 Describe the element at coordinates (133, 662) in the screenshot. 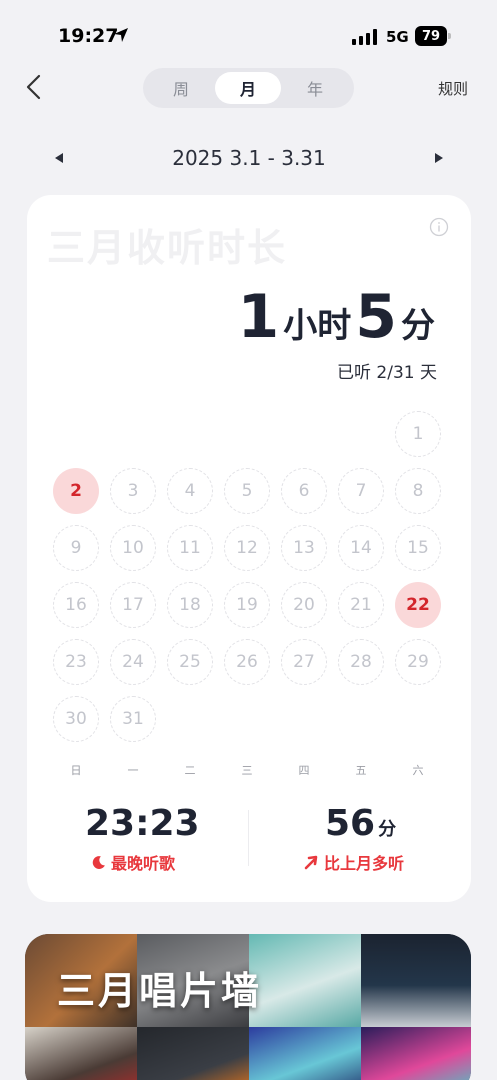

I see `calendar-day: 24` at that location.